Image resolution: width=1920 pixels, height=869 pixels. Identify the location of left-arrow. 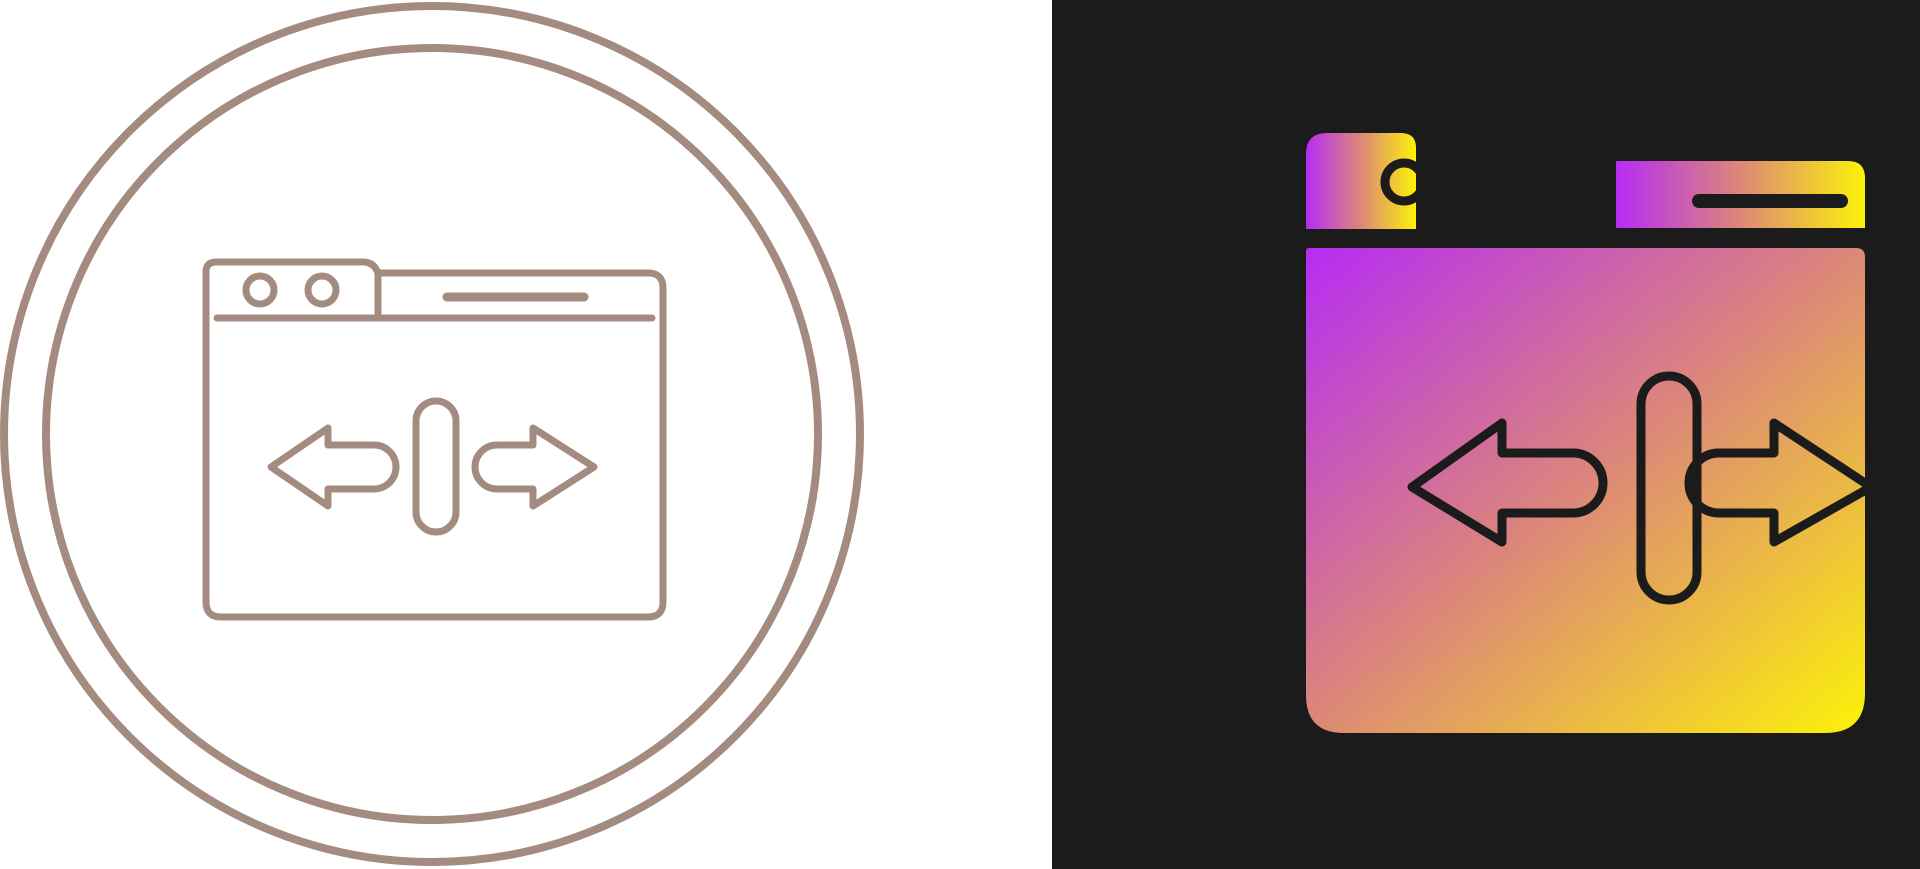
(333, 467).